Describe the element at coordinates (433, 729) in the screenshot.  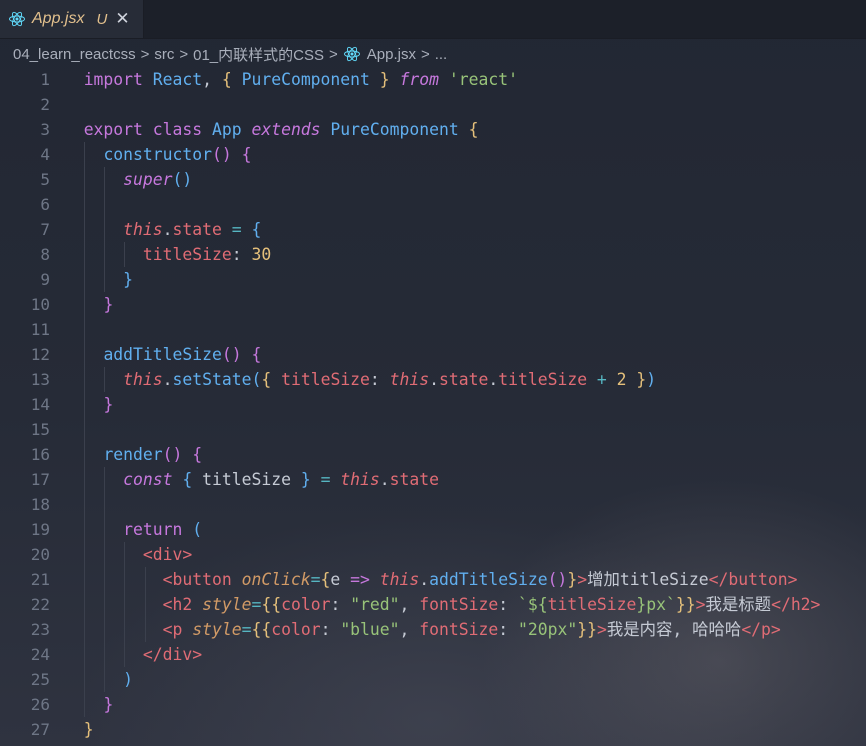
I see `code-line: 27}` at that location.